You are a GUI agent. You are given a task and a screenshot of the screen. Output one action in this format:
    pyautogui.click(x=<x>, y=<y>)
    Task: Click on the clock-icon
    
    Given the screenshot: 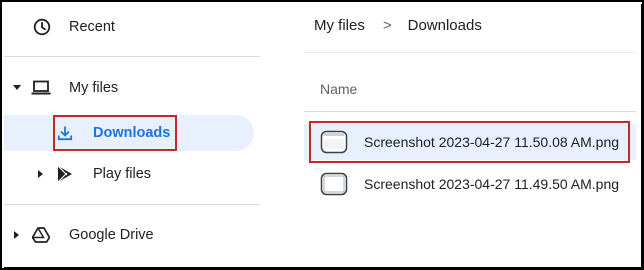 What is the action you would take?
    pyautogui.click(x=42, y=27)
    